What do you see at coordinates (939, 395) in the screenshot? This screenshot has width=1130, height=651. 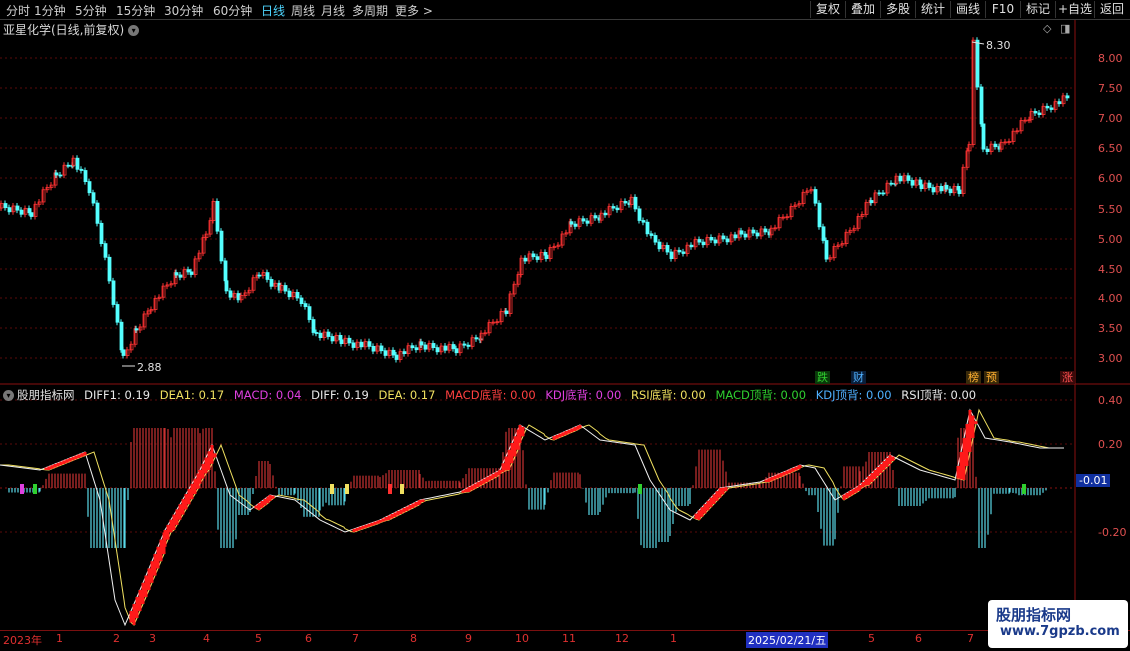 I see `rsi-top-div-value: RSI顶背: 0.00` at bounding box center [939, 395].